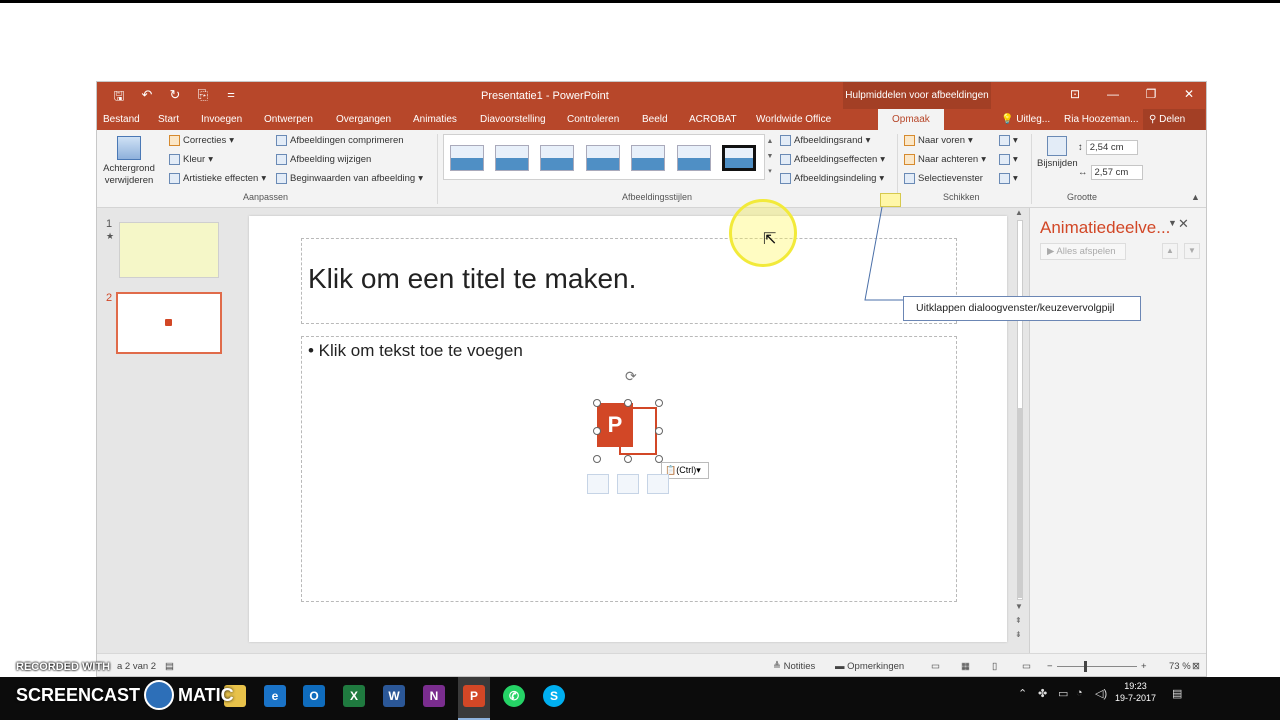 The height and width of the screenshot is (720, 1280). I want to click on tab-invoegen: Invoegen, so click(221, 119).